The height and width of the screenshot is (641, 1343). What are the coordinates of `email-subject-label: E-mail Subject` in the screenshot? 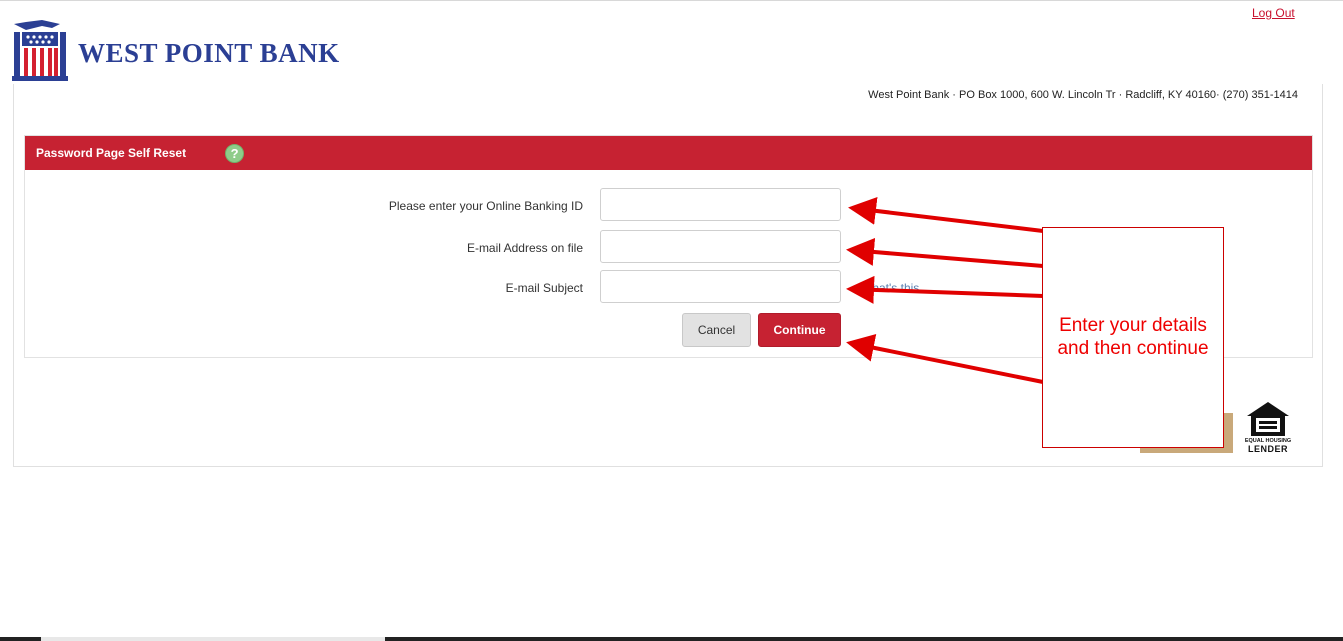 It's located at (544, 288).